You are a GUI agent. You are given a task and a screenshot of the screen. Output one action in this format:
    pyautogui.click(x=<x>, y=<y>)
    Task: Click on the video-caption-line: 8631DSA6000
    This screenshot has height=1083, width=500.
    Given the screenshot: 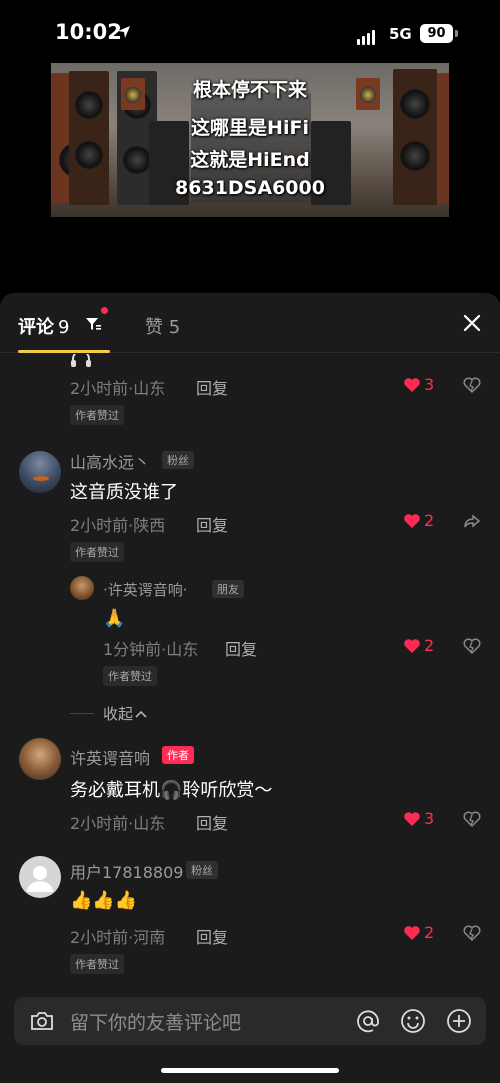 What is the action you would take?
    pyautogui.click(x=250, y=188)
    